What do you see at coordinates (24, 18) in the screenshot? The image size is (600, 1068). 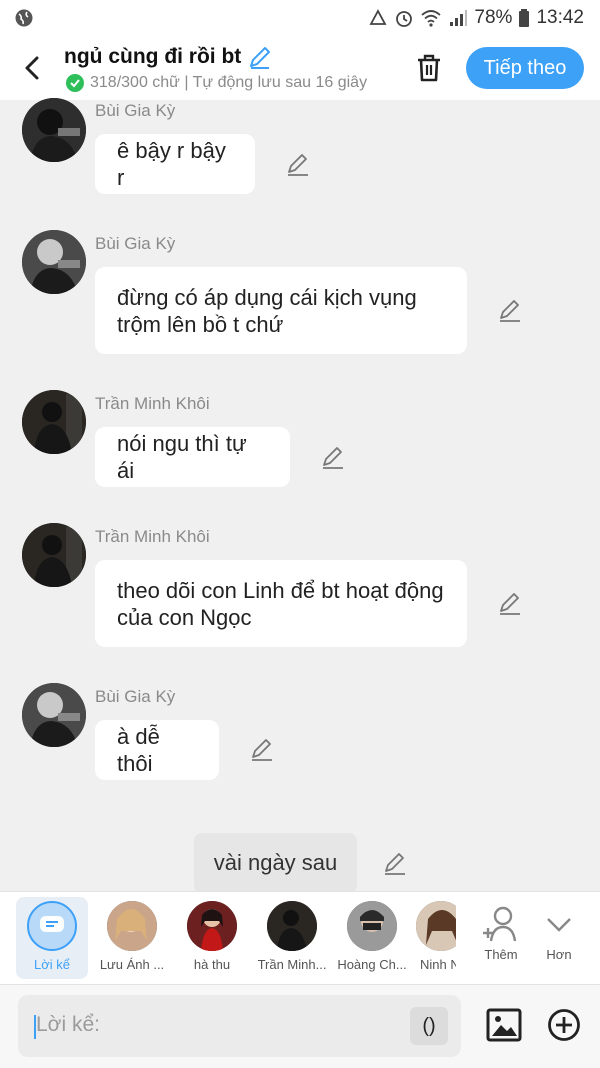 I see `globe-icon` at bounding box center [24, 18].